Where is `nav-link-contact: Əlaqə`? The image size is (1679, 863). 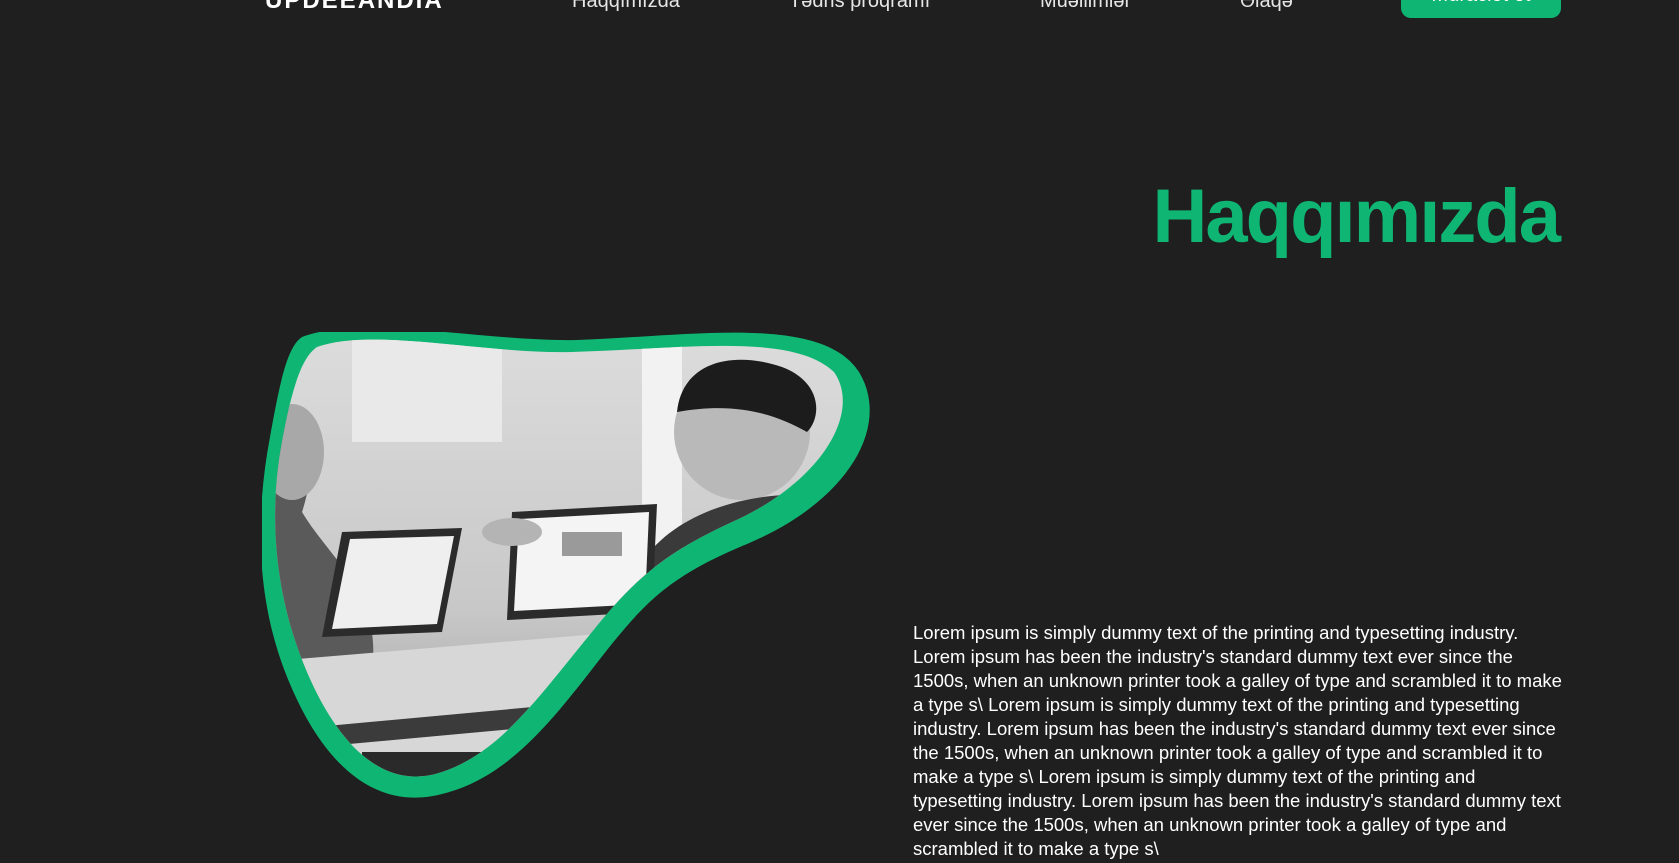 nav-link-contact: Əlaqə is located at coordinates (1266, 7).